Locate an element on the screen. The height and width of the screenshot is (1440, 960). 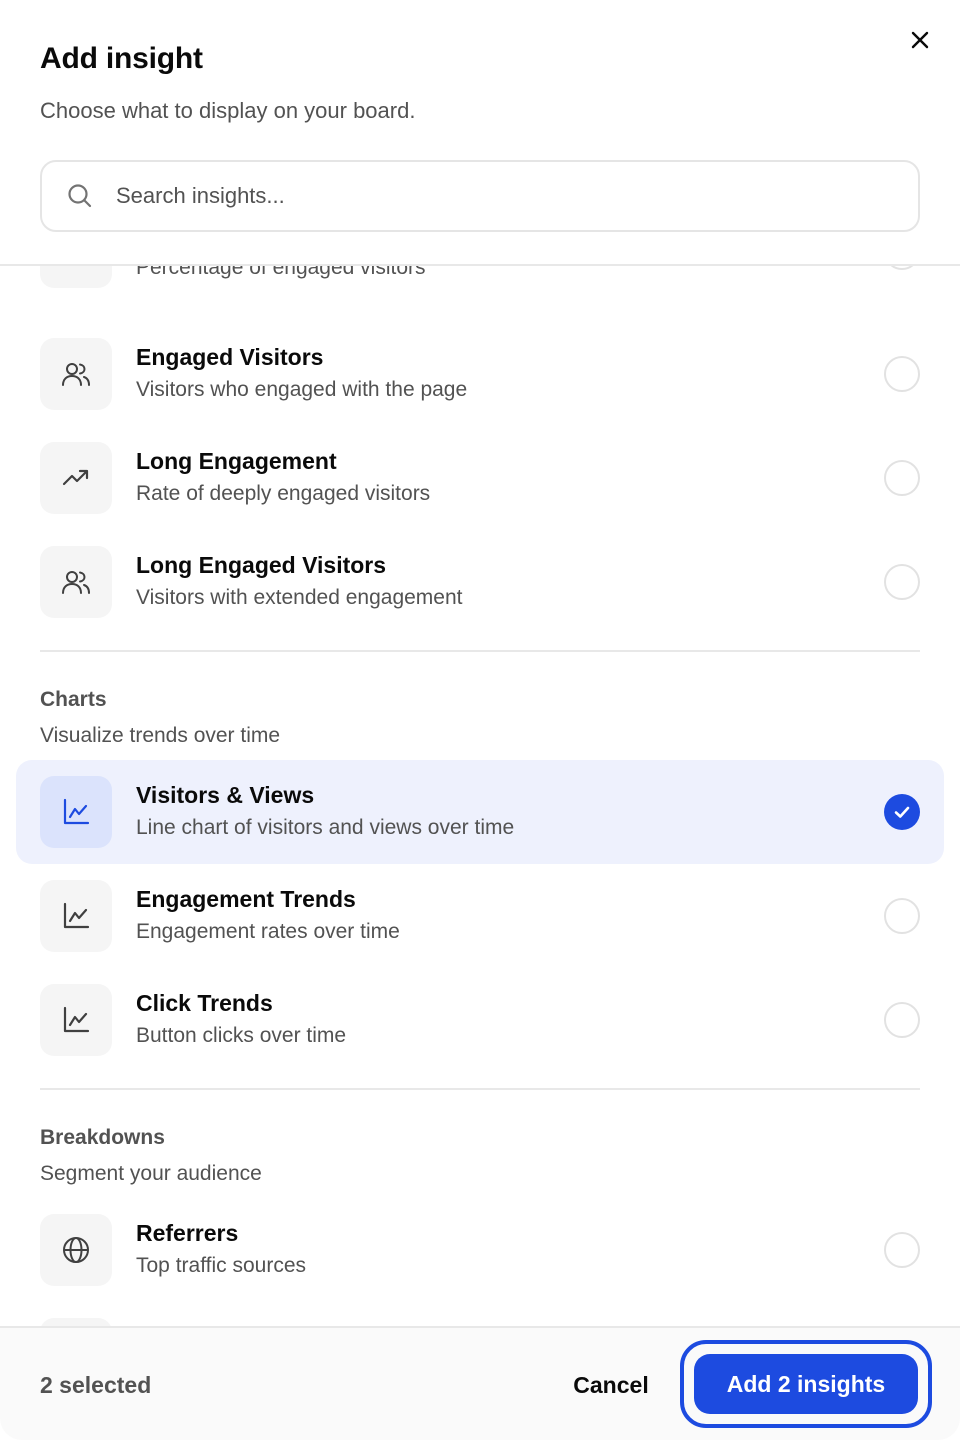
dialog-subtitle: Choose what to display on your board. is located at coordinates (228, 110).